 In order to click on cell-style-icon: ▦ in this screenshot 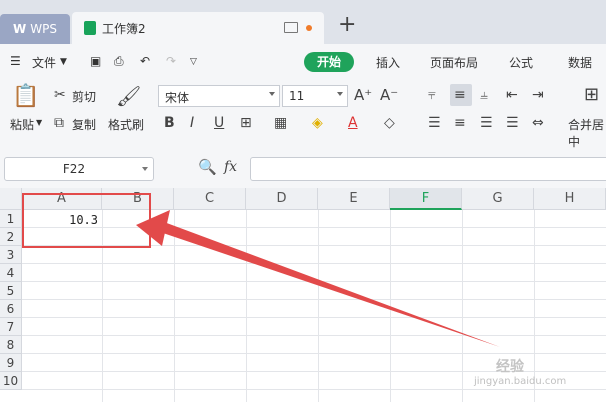, I will do `click(280, 123)`.